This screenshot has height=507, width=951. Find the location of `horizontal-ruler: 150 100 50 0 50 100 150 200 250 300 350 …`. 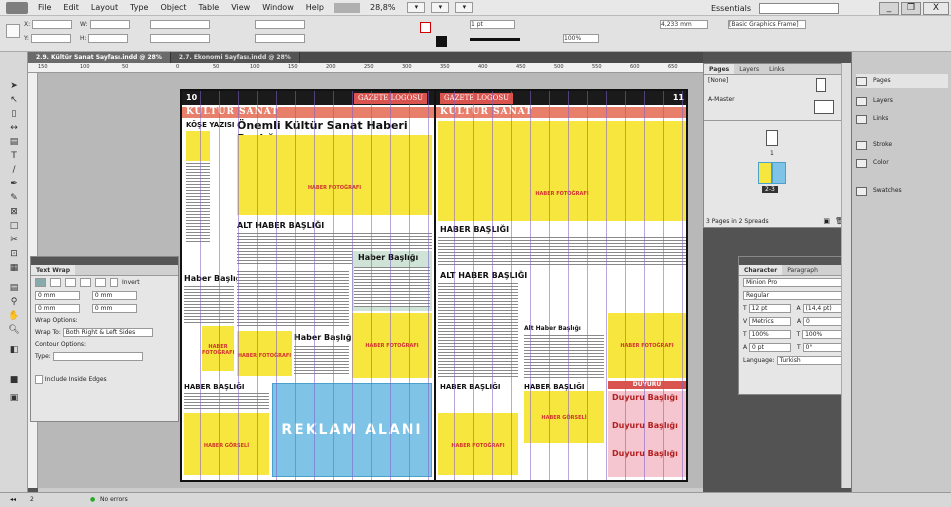

horizontal-ruler: 150 100 50 0 50 100 150 200 250 300 350 … is located at coordinates (365, 68).